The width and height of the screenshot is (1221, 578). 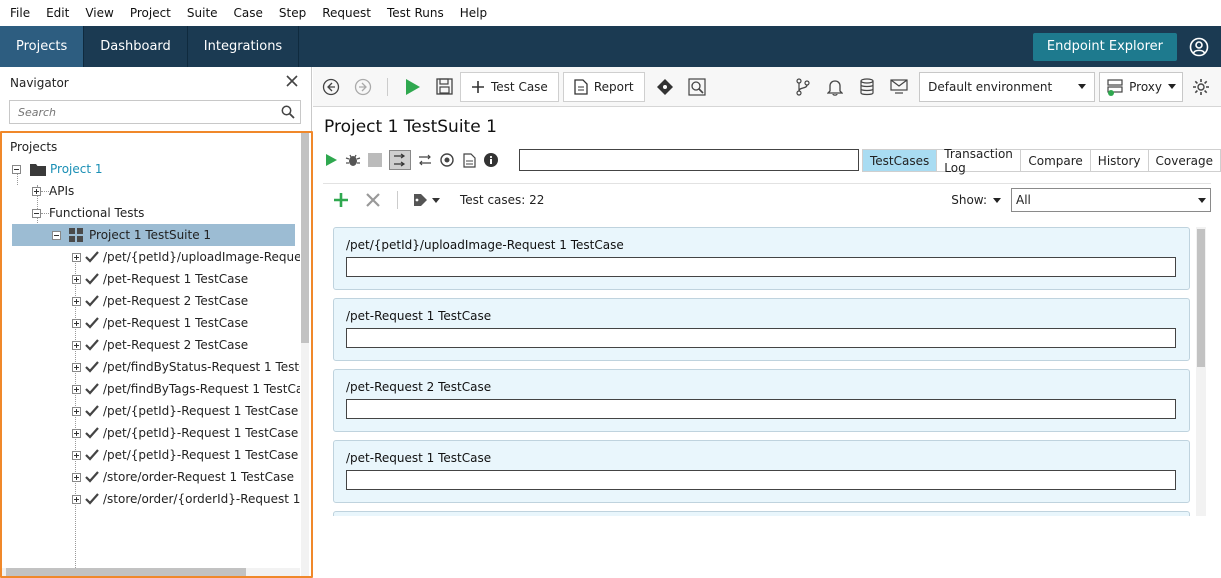 What do you see at coordinates (243, 46) in the screenshot?
I see `tab-integrations: Integrations` at bounding box center [243, 46].